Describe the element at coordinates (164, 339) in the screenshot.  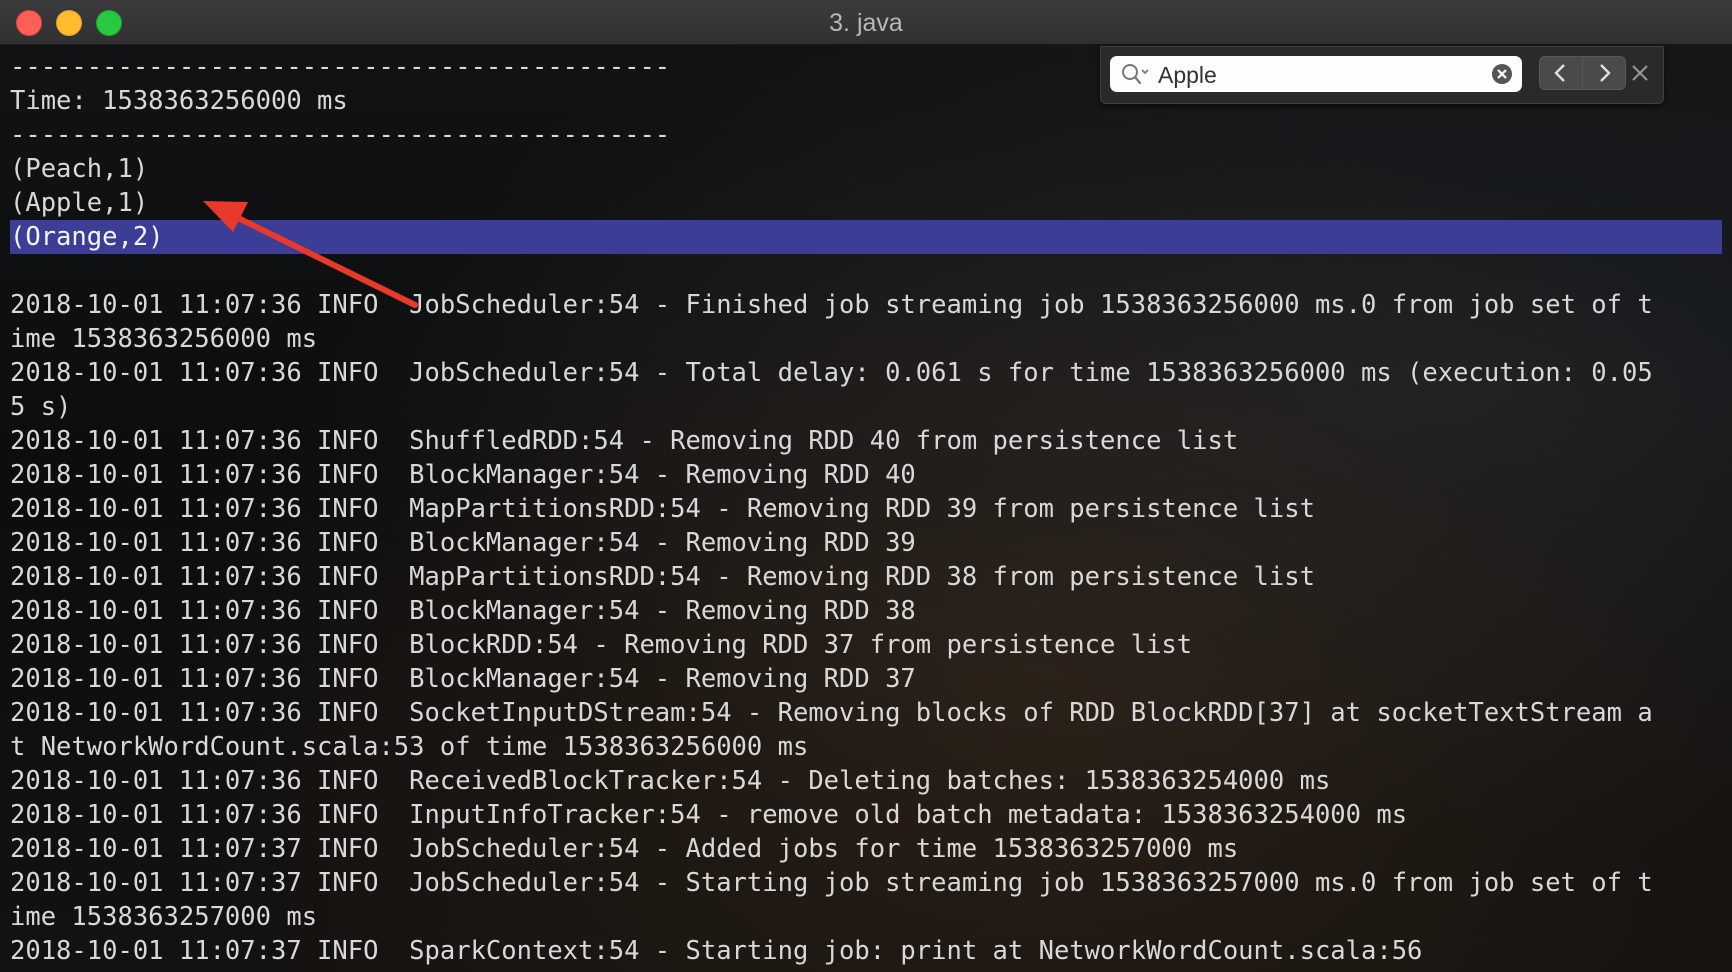
I see `terminal-line: ime 1538363256000 ms` at that location.